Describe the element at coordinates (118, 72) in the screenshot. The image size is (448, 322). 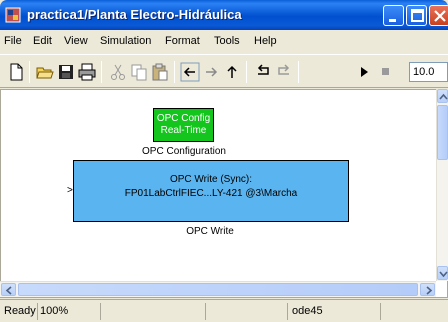
I see `cut-icon` at that location.